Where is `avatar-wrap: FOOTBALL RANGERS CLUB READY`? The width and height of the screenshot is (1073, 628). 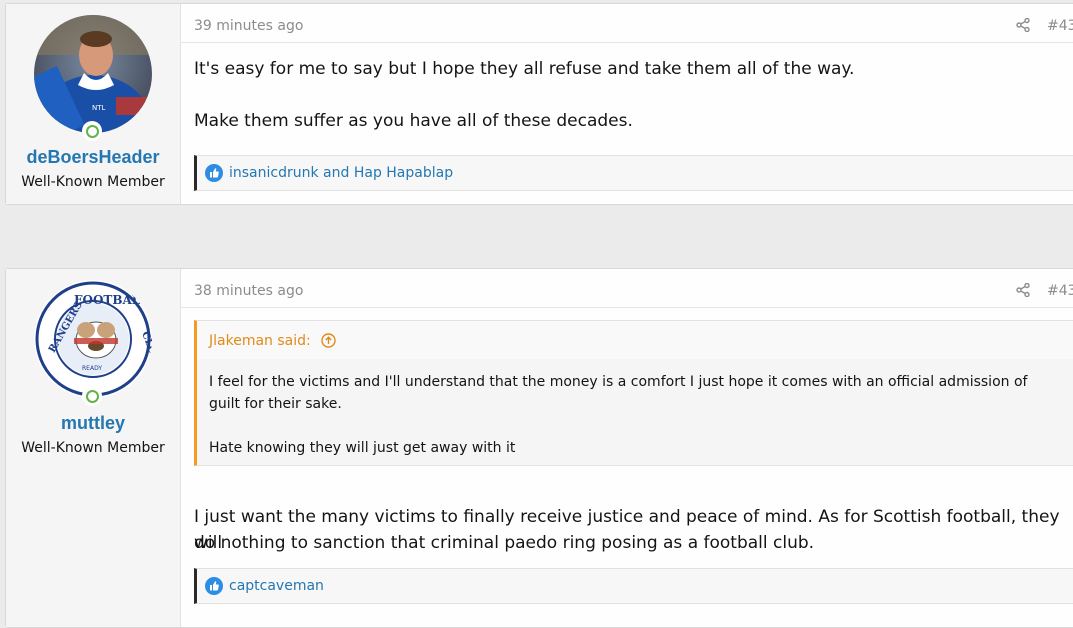
avatar-wrap: FOOTBALL RANGERS CLUB READY is located at coordinates (93, 343).